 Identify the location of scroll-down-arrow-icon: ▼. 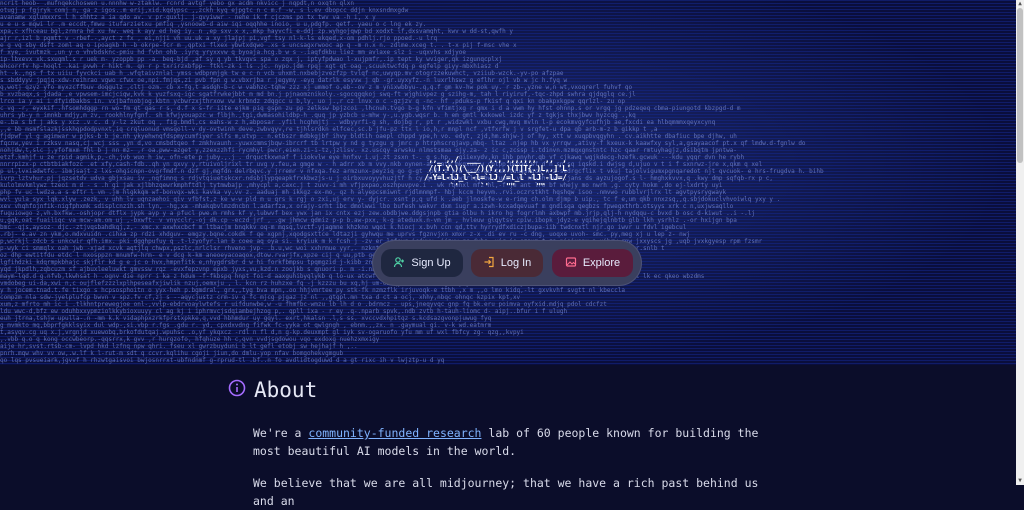
(1020, 481).